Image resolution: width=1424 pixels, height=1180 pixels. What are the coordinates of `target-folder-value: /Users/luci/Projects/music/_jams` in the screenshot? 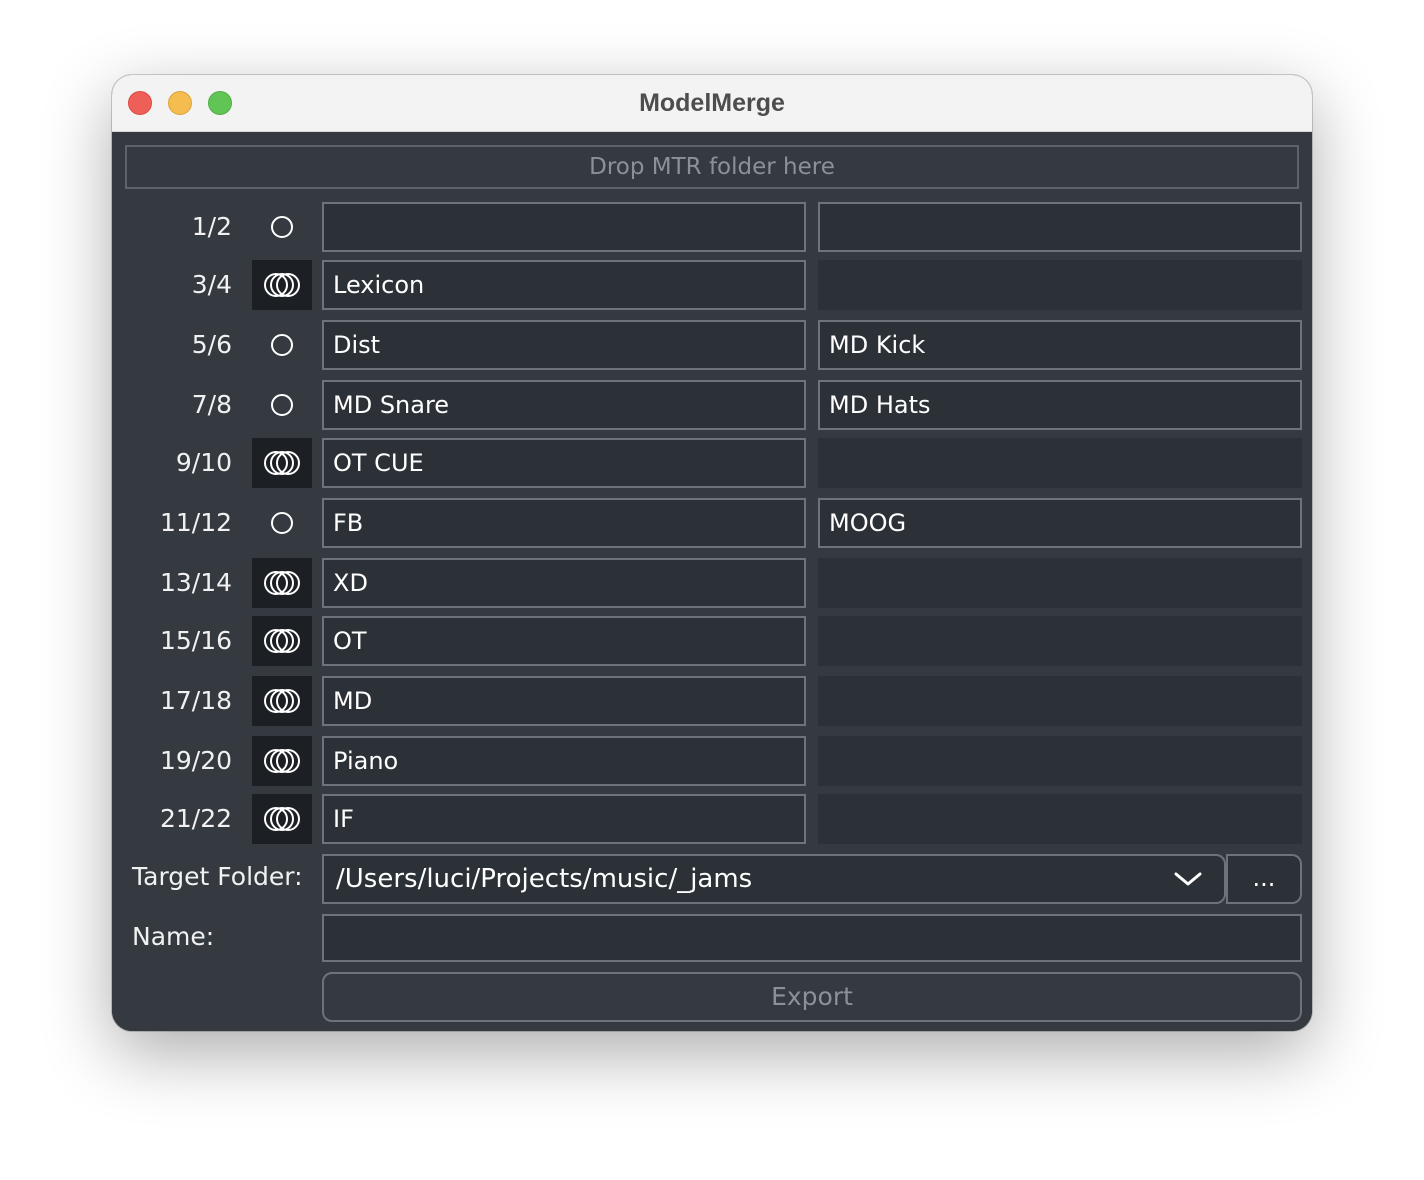 It's located at (544, 879).